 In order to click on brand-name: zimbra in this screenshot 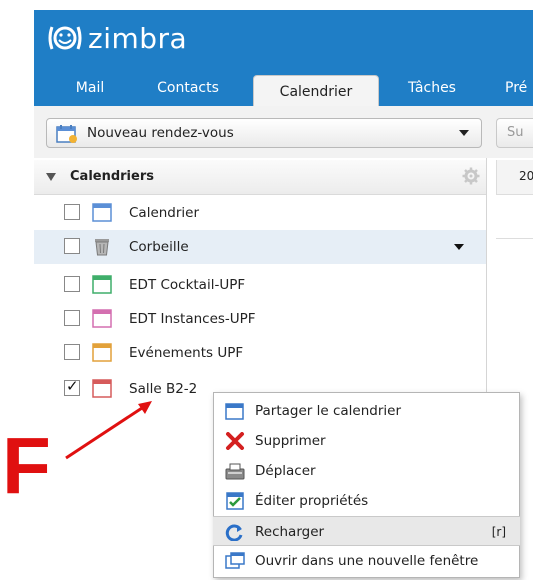, I will do `click(138, 38)`.